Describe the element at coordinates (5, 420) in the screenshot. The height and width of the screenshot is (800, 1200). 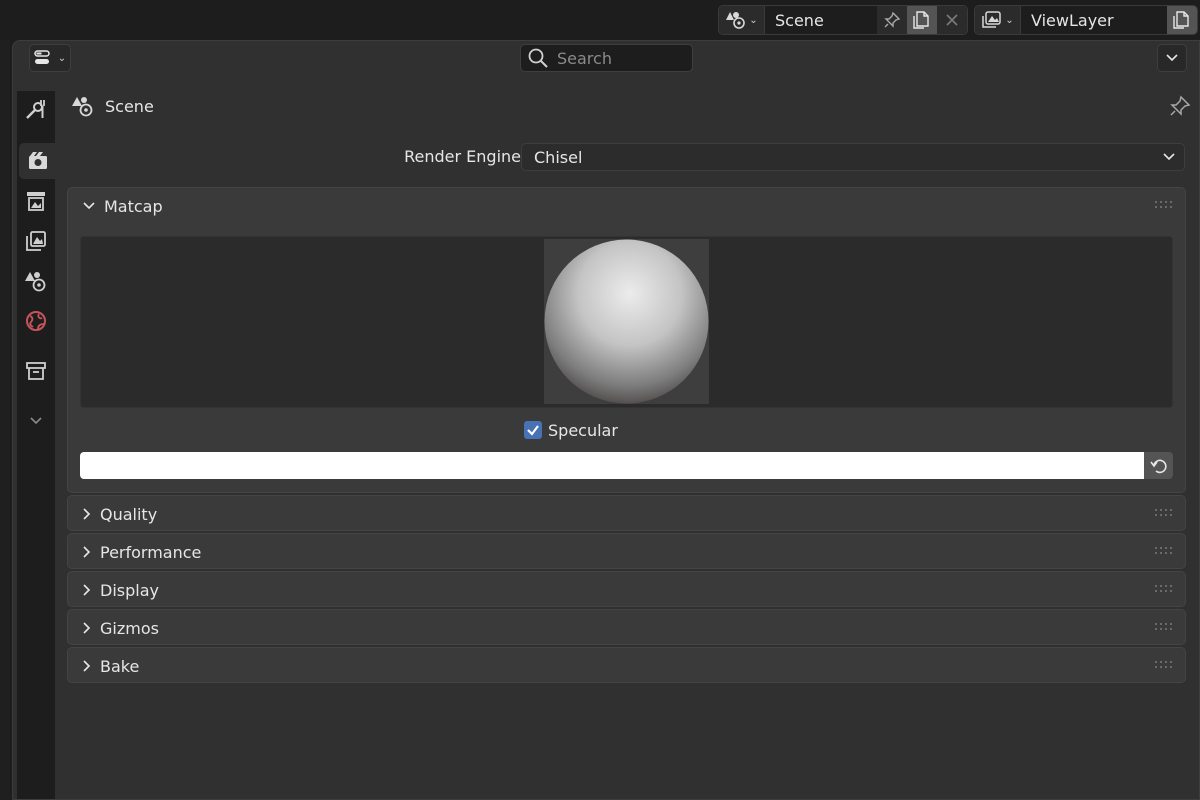
I see `adjacent-editor-edge` at that location.